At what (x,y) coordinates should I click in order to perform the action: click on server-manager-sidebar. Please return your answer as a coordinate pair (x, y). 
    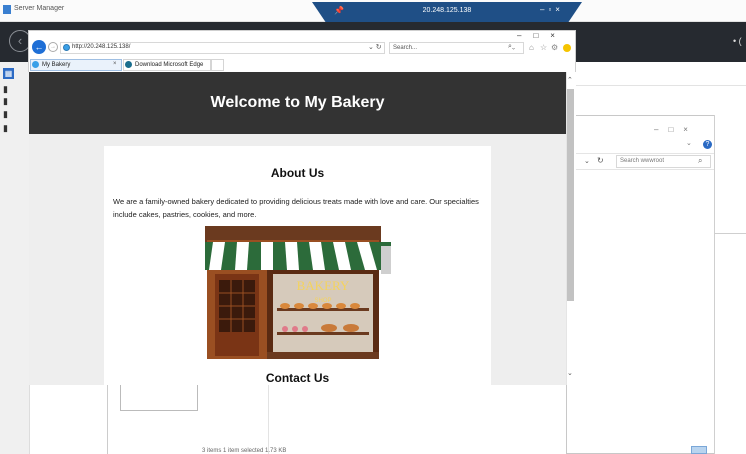
    Looking at the image, I should click on (15, 258).